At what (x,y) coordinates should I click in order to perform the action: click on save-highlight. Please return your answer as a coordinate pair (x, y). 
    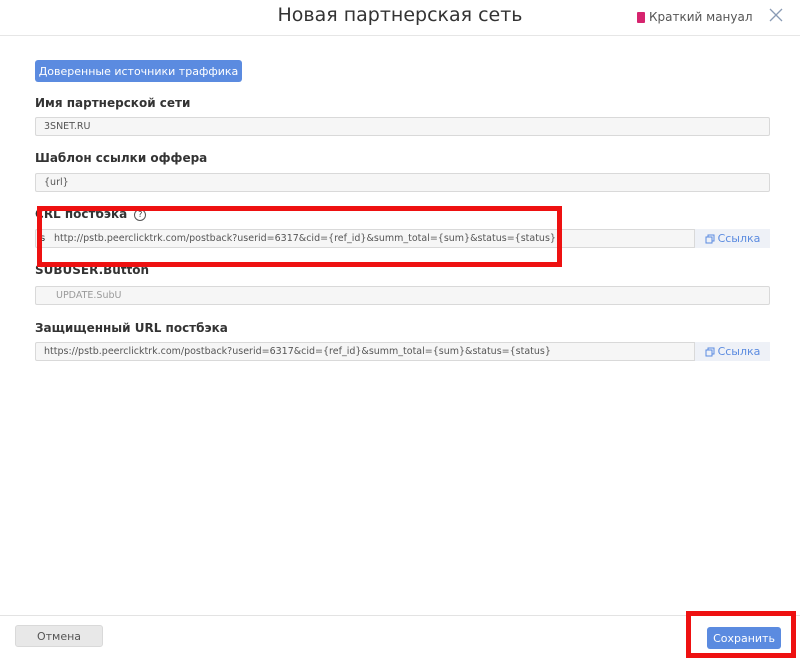
    Looking at the image, I should click on (741, 634).